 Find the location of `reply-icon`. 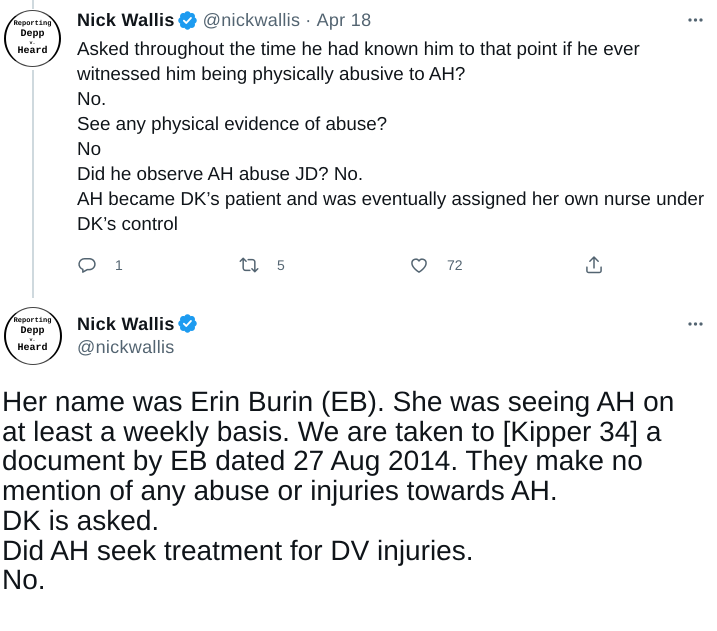

reply-icon is located at coordinates (87, 265).